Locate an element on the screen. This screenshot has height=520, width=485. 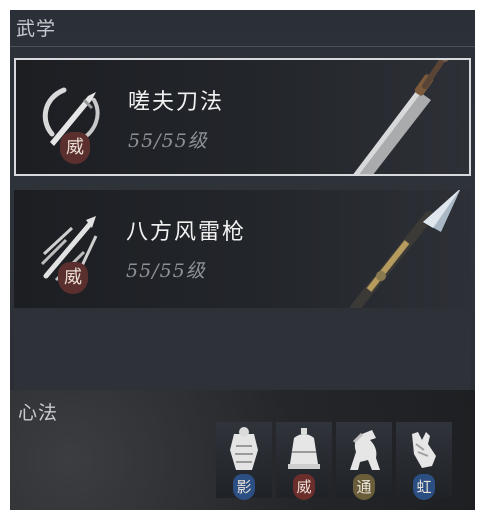
xinfa-slot-1: 影 is located at coordinates (244, 461).